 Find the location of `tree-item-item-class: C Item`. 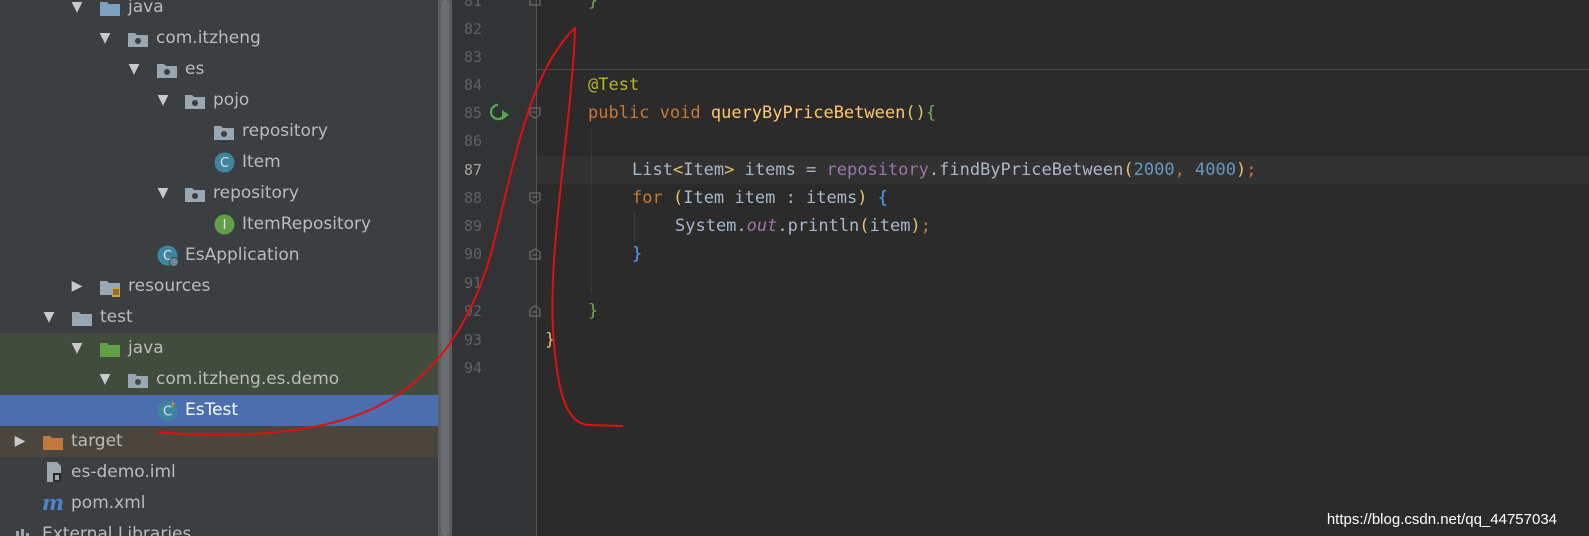

tree-item-item-class: C Item is located at coordinates (219, 162).